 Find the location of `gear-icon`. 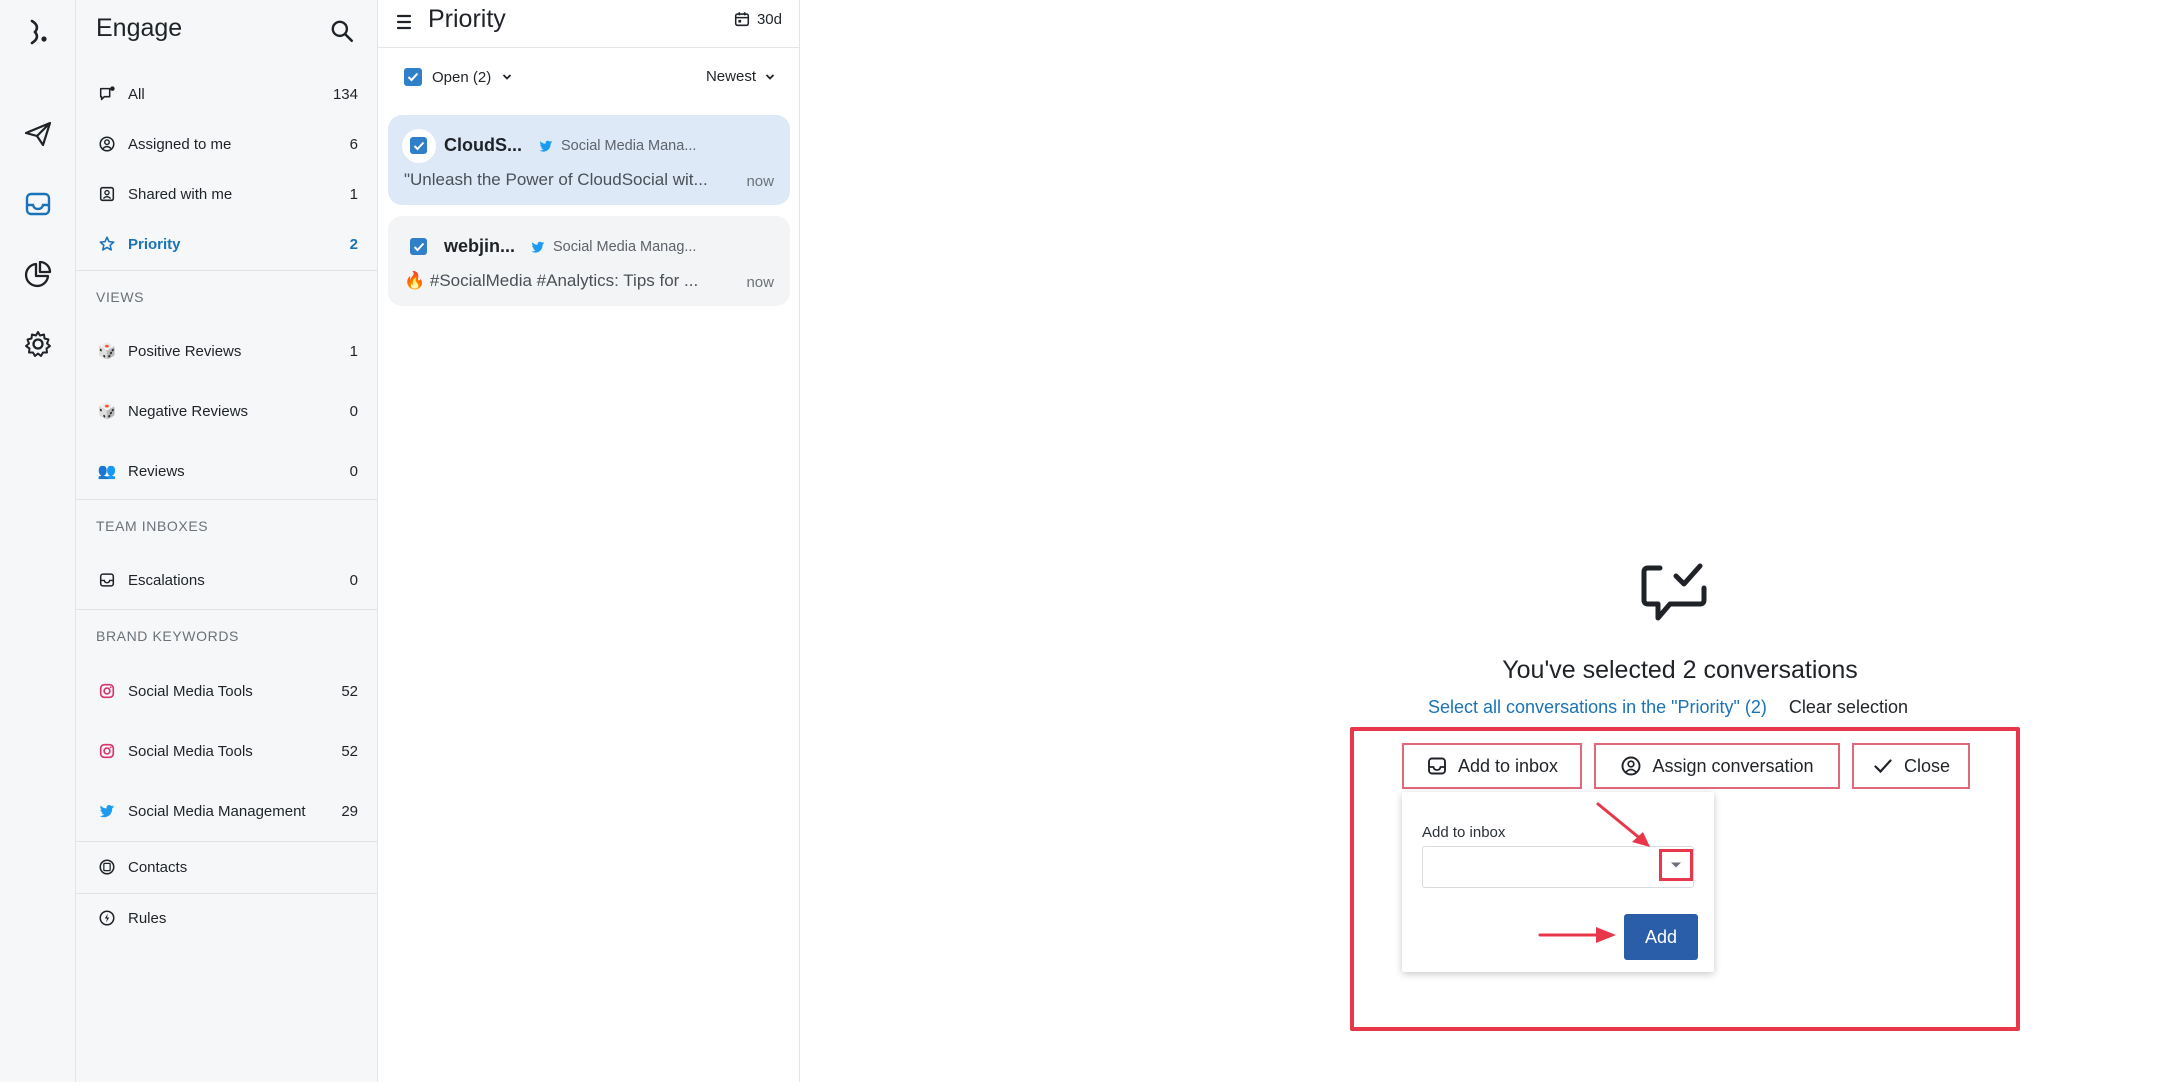

gear-icon is located at coordinates (38, 344).